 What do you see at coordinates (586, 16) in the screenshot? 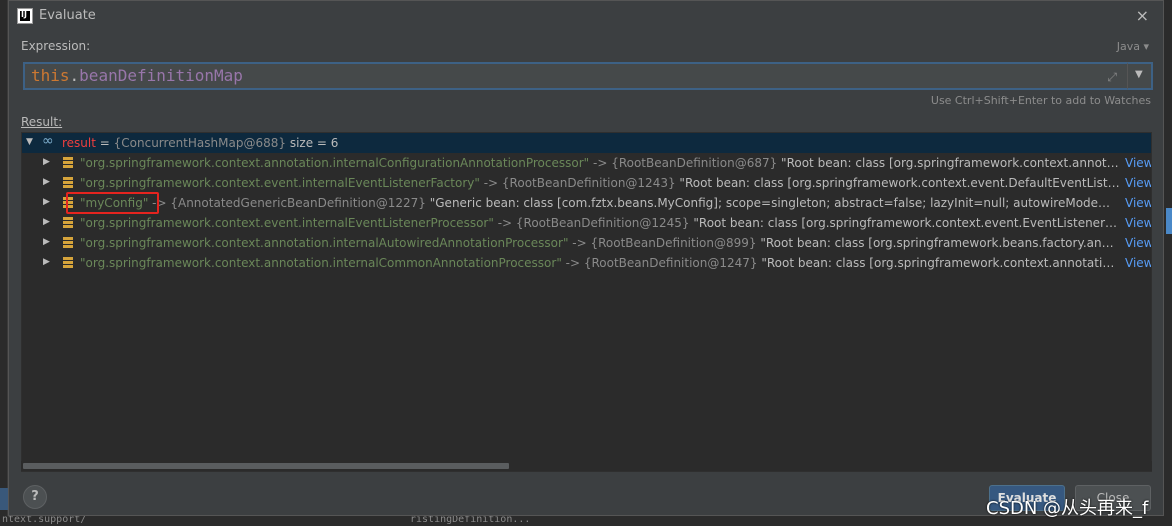
I see `dialog-titlebar: Evaluate ×` at bounding box center [586, 16].